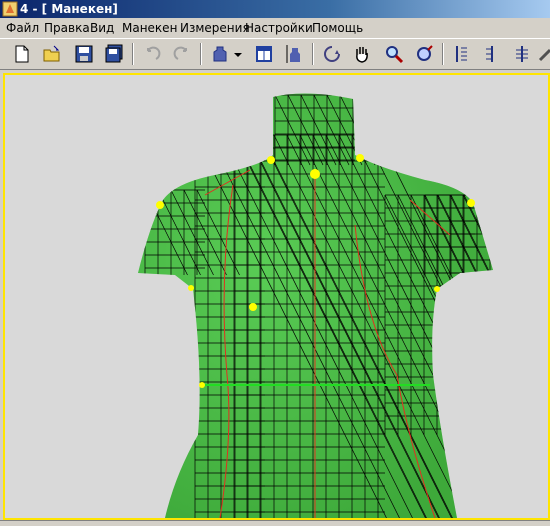  What do you see at coordinates (114, 54) in the screenshot?
I see `save-all-icon` at bounding box center [114, 54].